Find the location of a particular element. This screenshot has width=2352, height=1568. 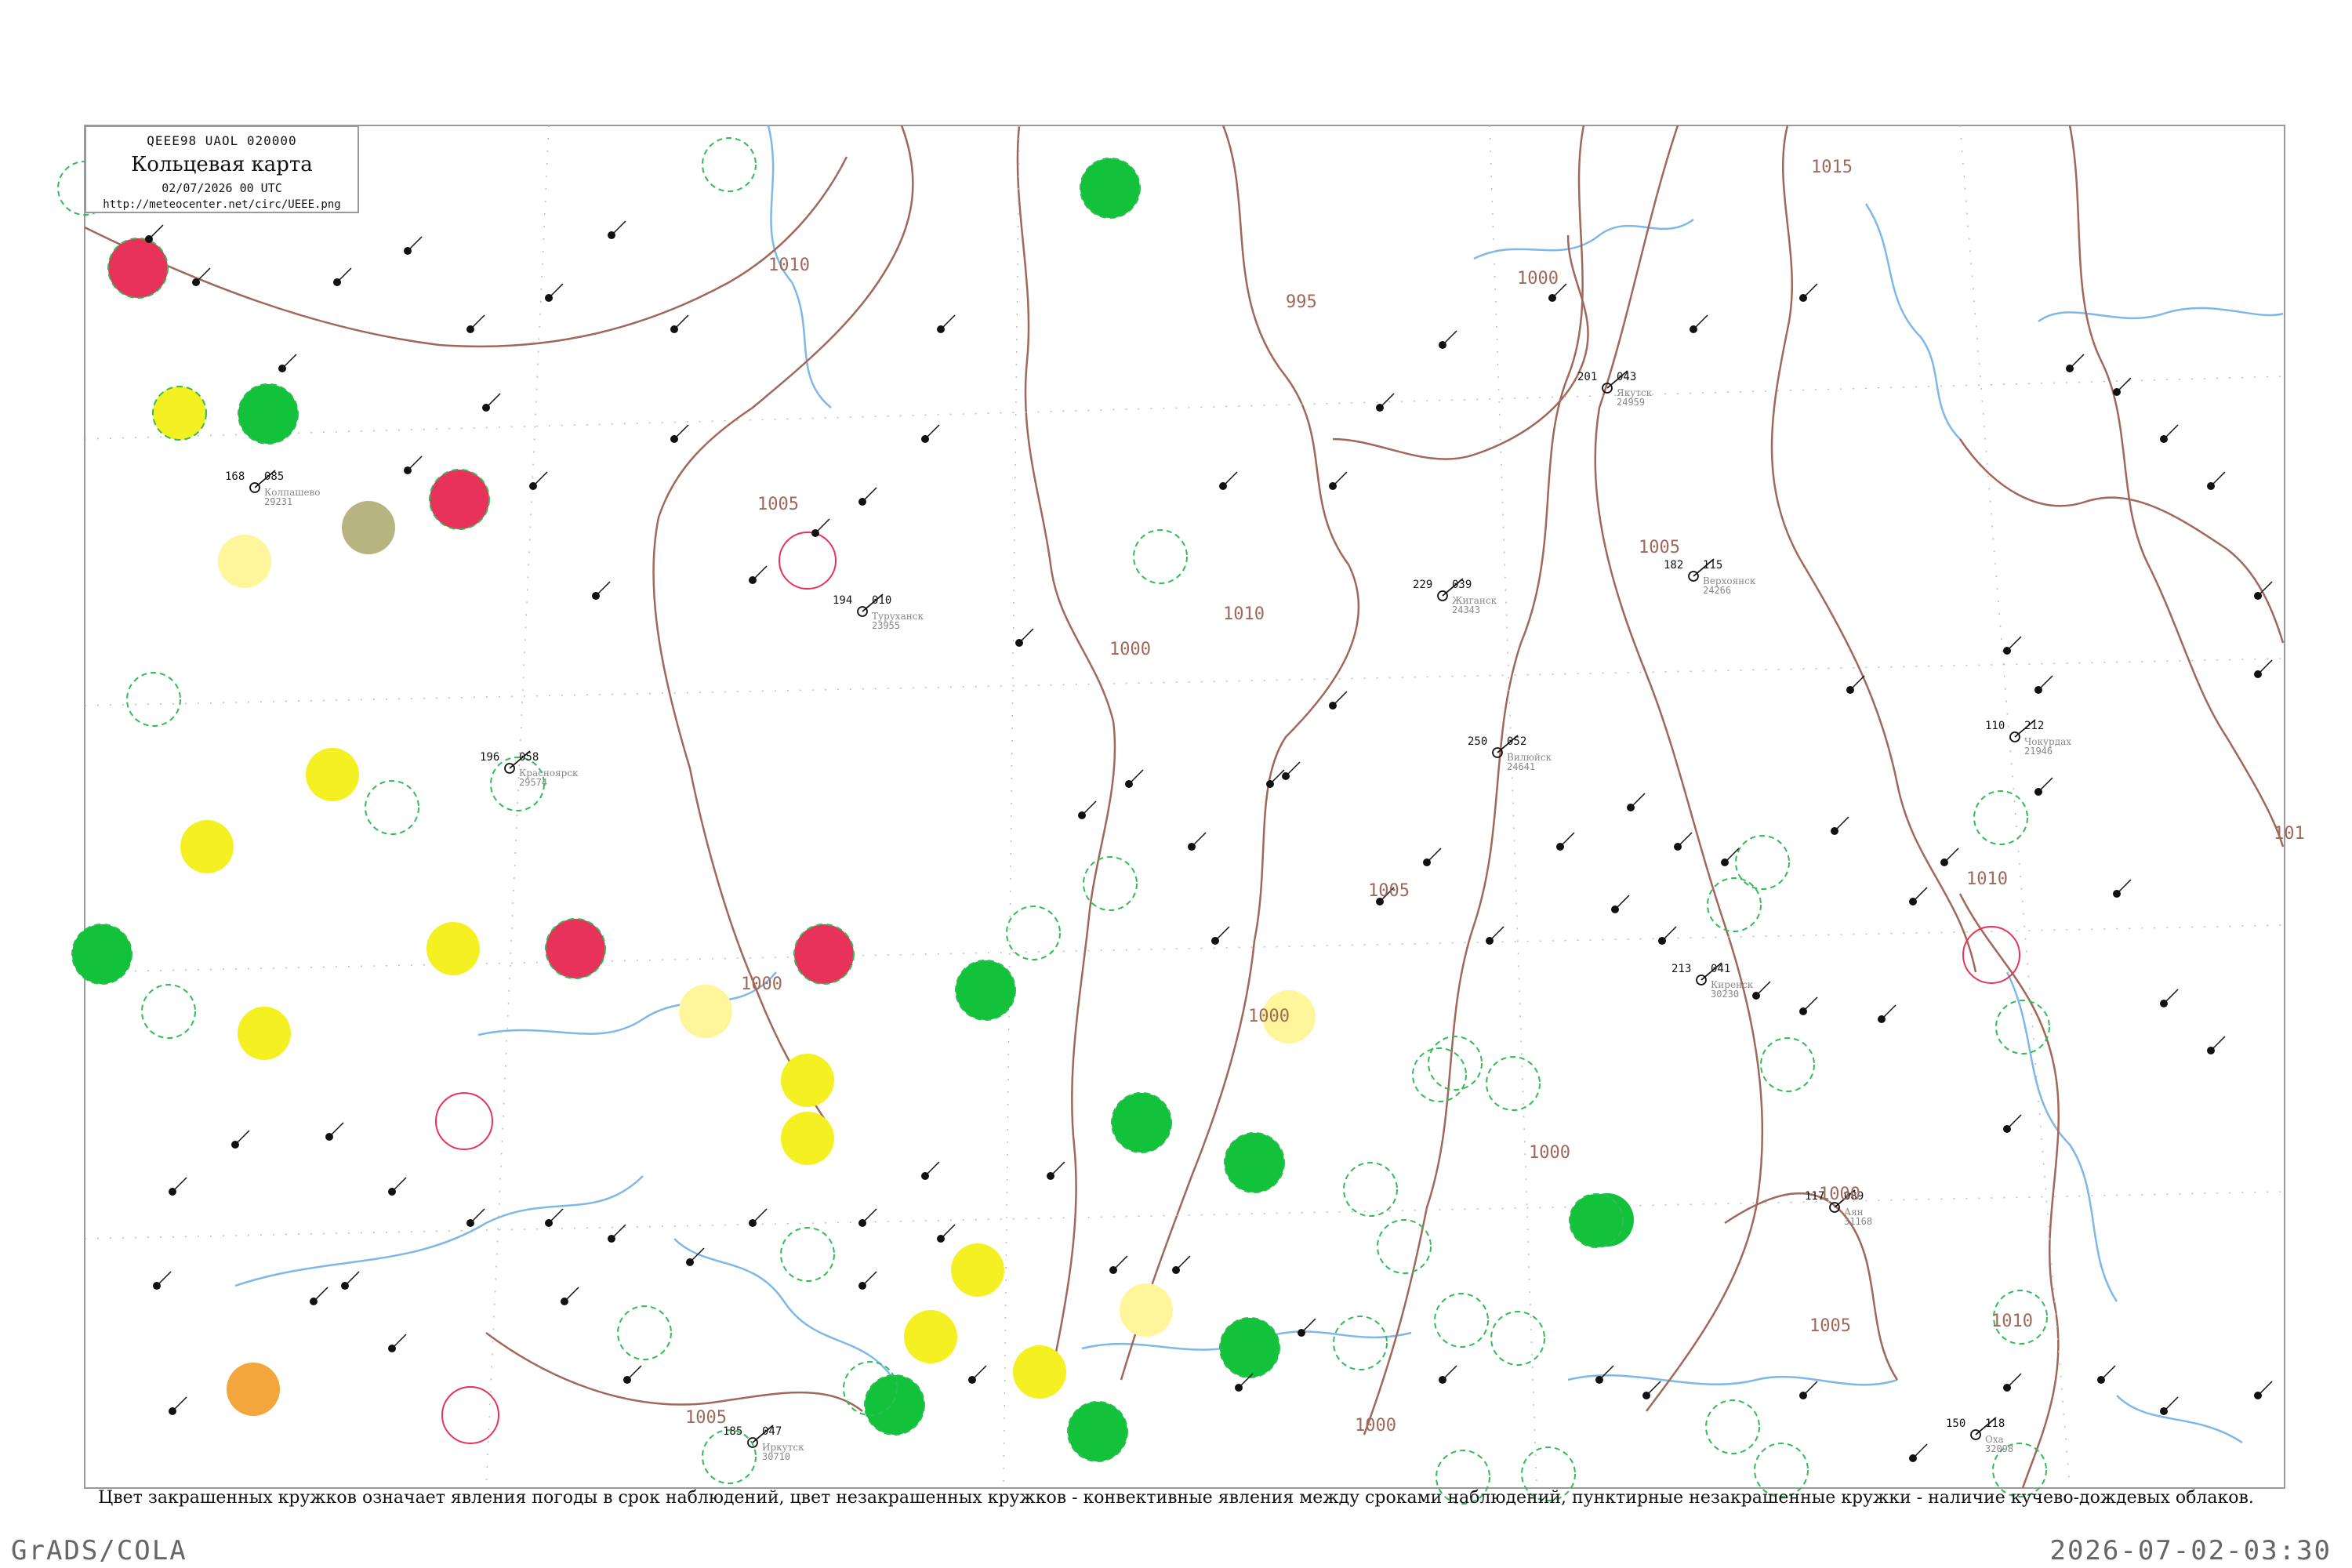

station-plot: 250 052 24641Вилюйск is located at coordinates (1510, 753).